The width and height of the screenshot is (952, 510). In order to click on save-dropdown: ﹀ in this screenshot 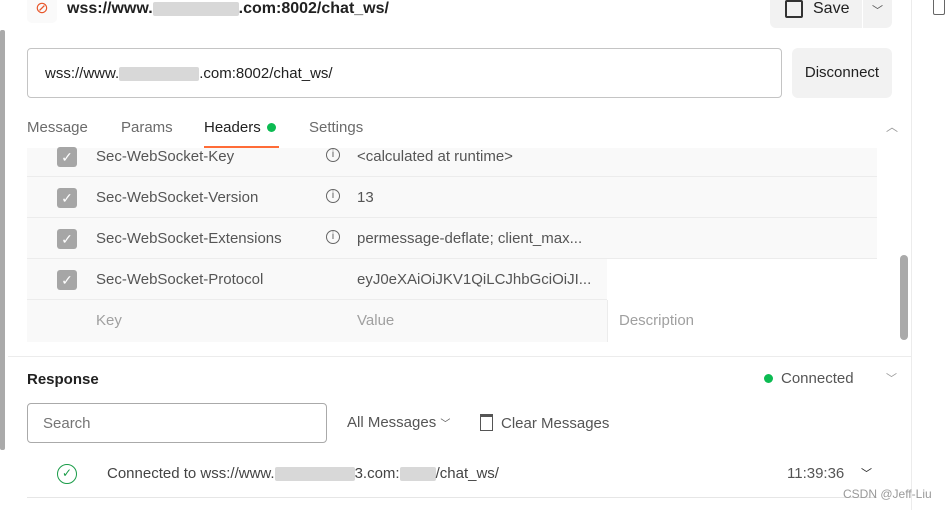, I will do `click(877, 14)`.